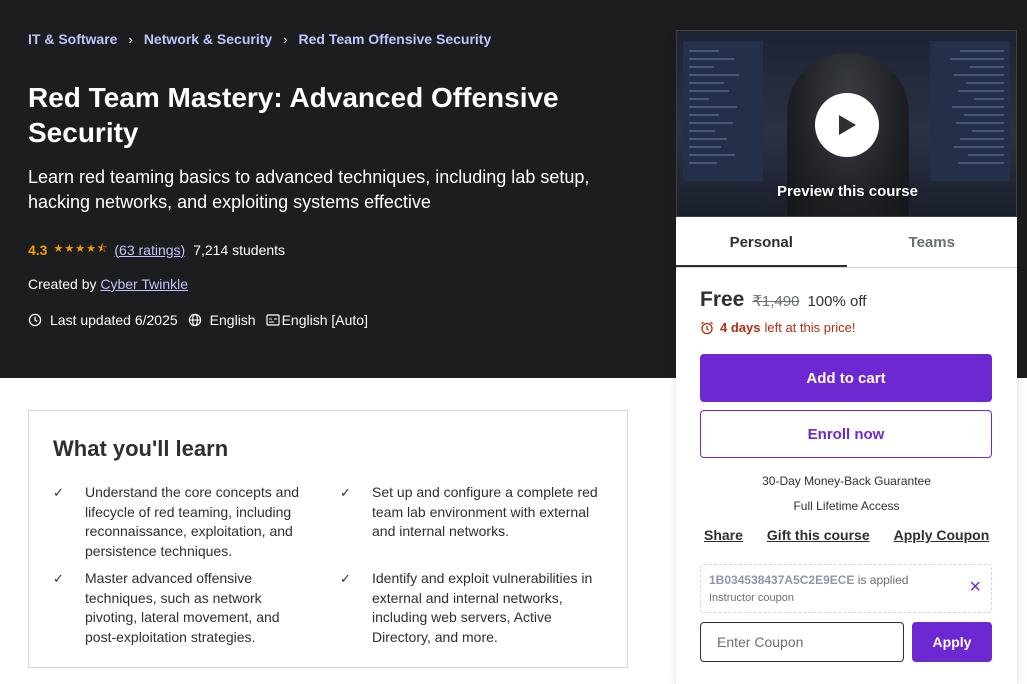 The image size is (1027, 684). I want to click on coupon-status: is applied, so click(883, 580).